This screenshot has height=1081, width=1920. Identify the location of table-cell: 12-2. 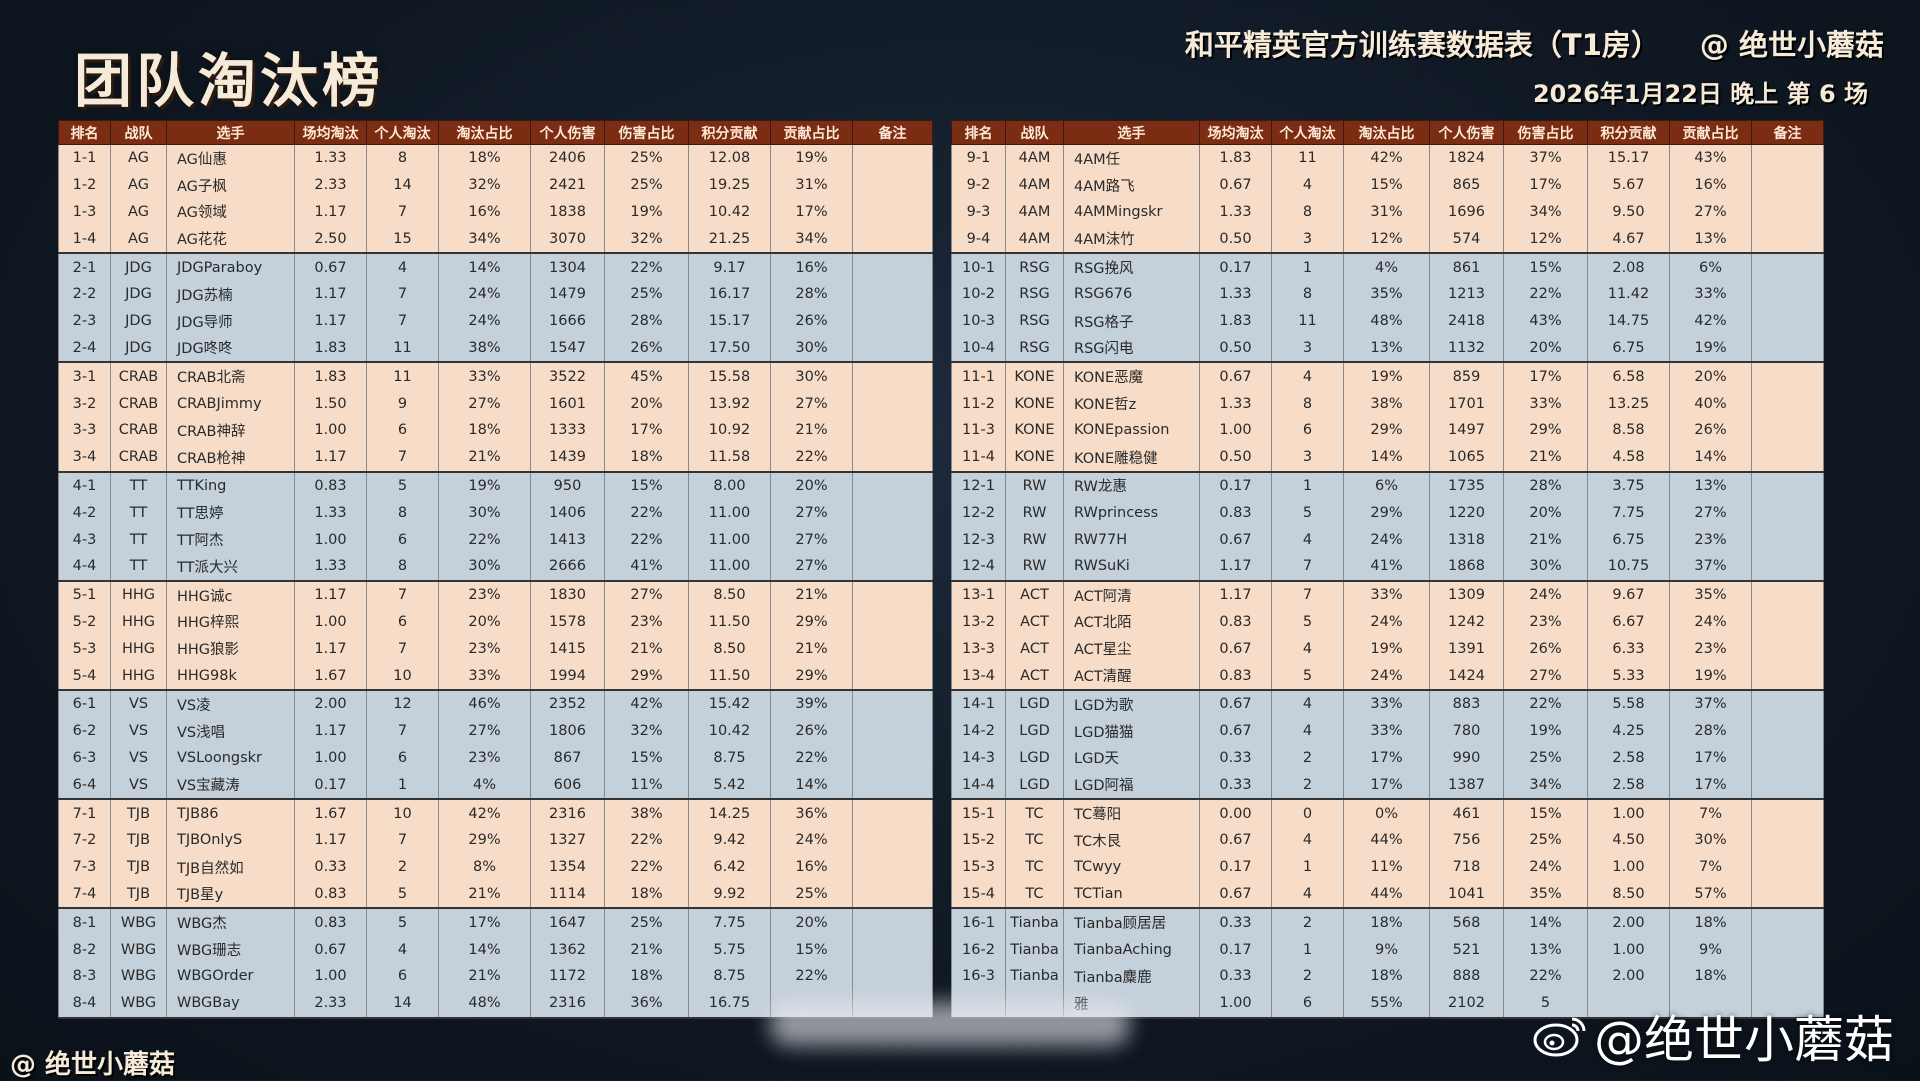
(978, 513).